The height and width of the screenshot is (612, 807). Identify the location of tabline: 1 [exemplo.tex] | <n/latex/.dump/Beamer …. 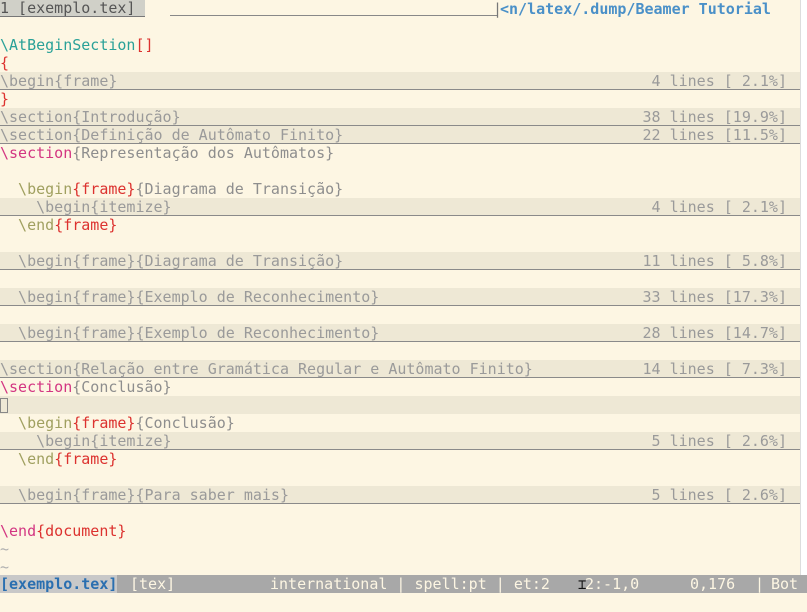
(403, 9).